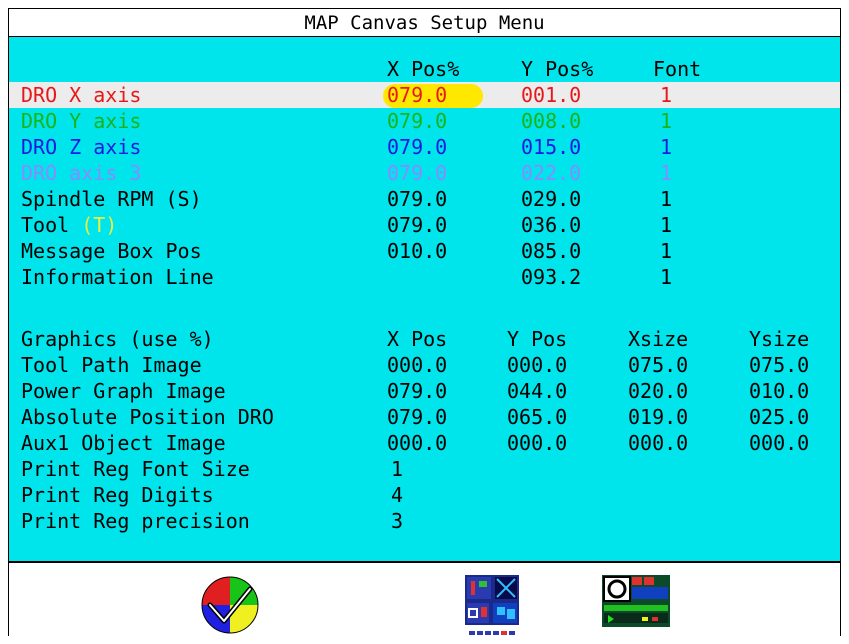  What do you see at coordinates (417, 251) in the screenshot?
I see `row-xpos: 010.0` at bounding box center [417, 251].